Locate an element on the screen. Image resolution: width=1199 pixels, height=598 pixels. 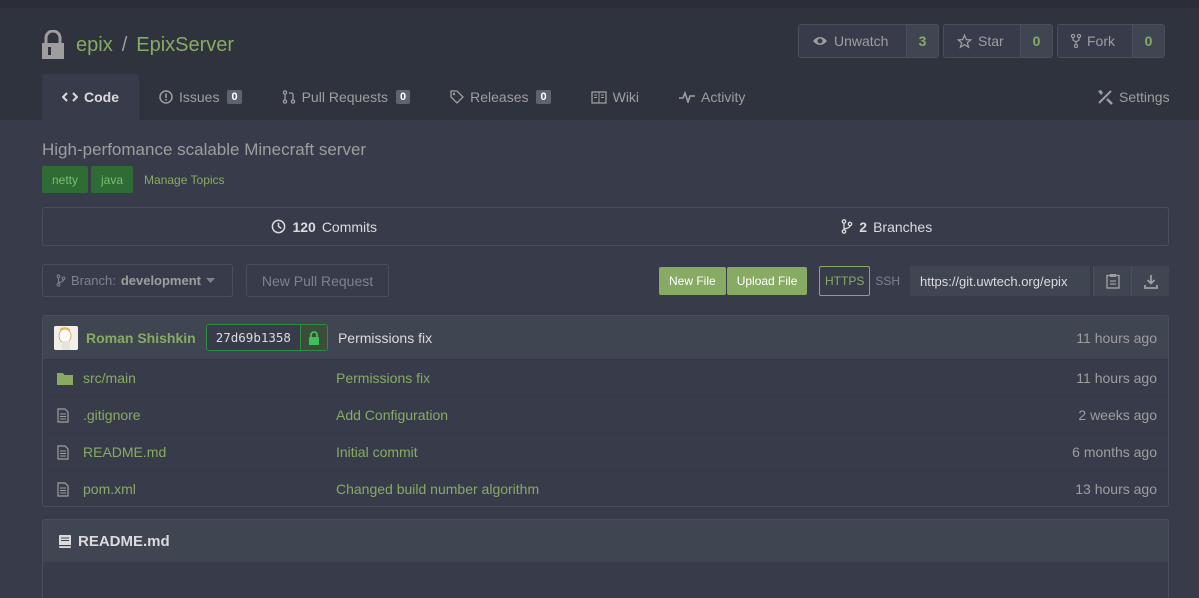
repo-actions: Unwatch 3 Star 0 Fork 0 is located at coordinates (981, 41).